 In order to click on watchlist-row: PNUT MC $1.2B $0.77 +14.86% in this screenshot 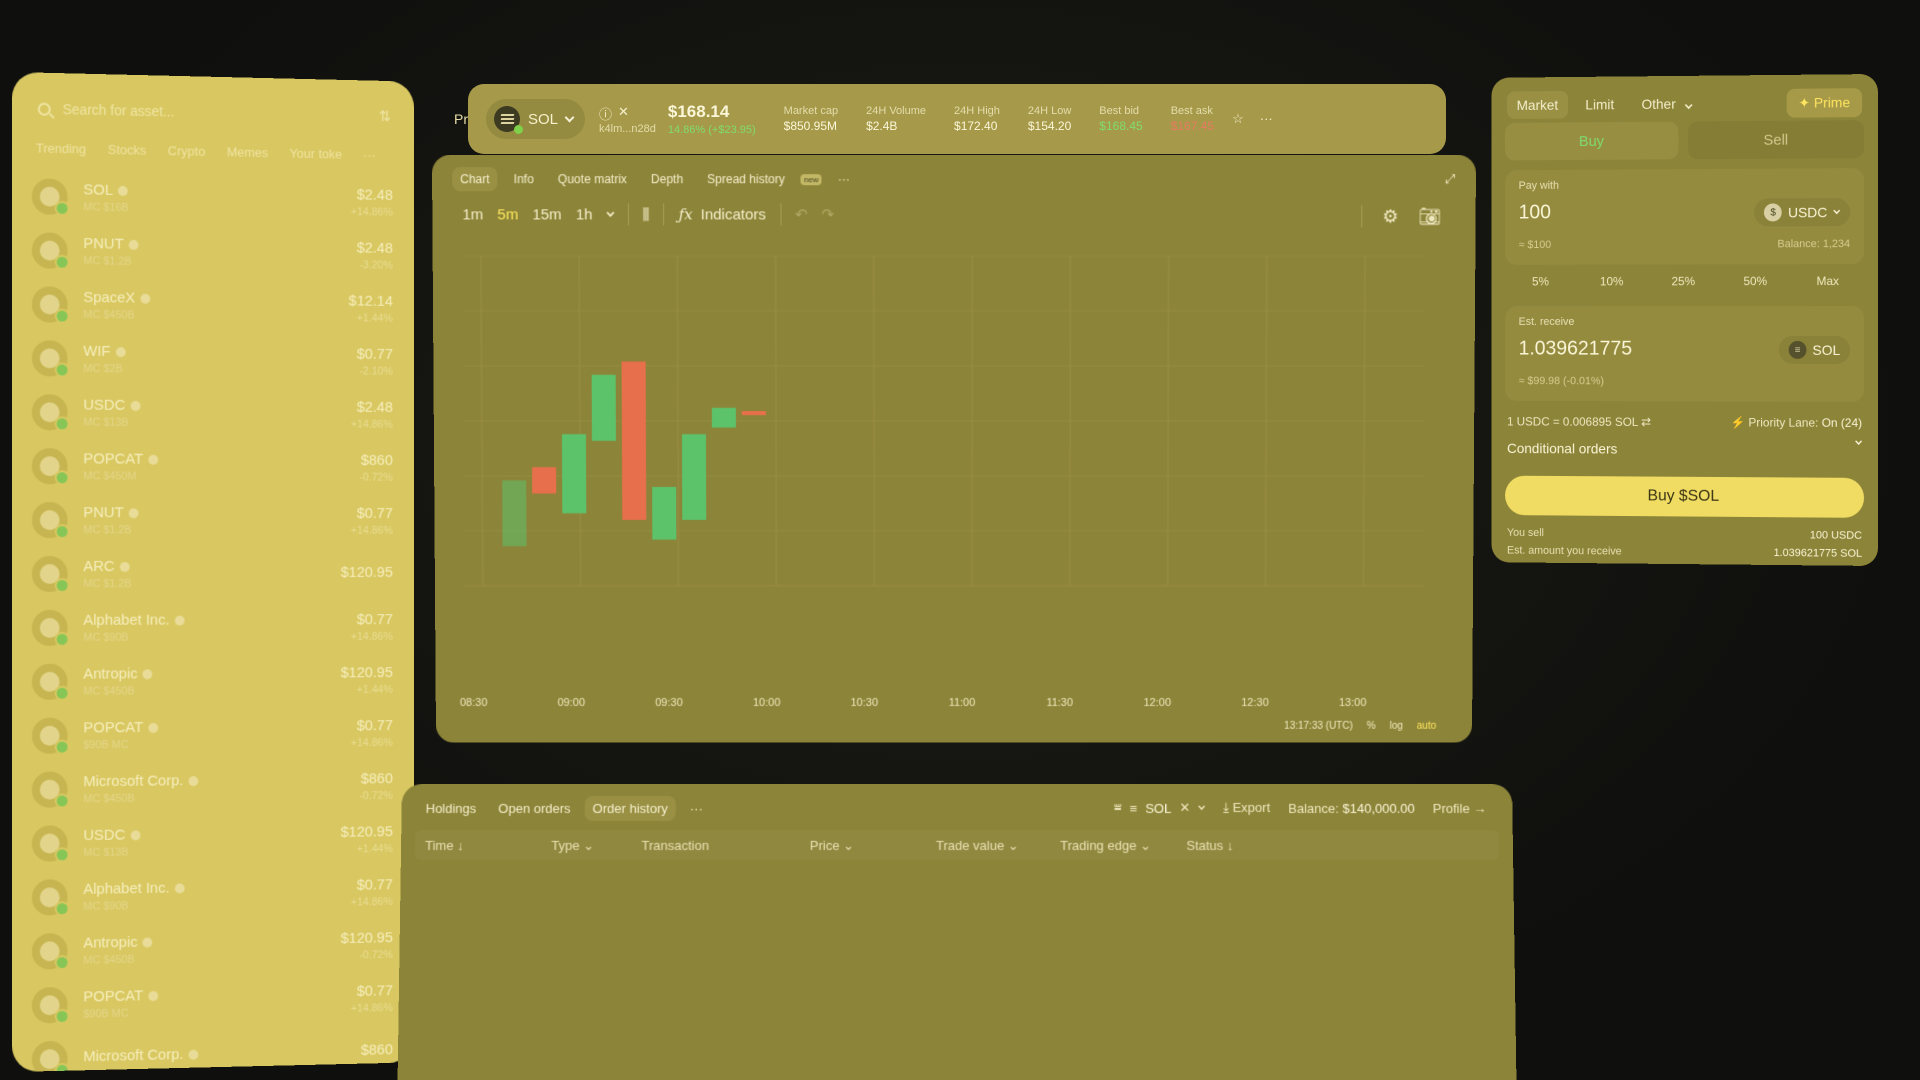, I will do `click(213, 520)`.